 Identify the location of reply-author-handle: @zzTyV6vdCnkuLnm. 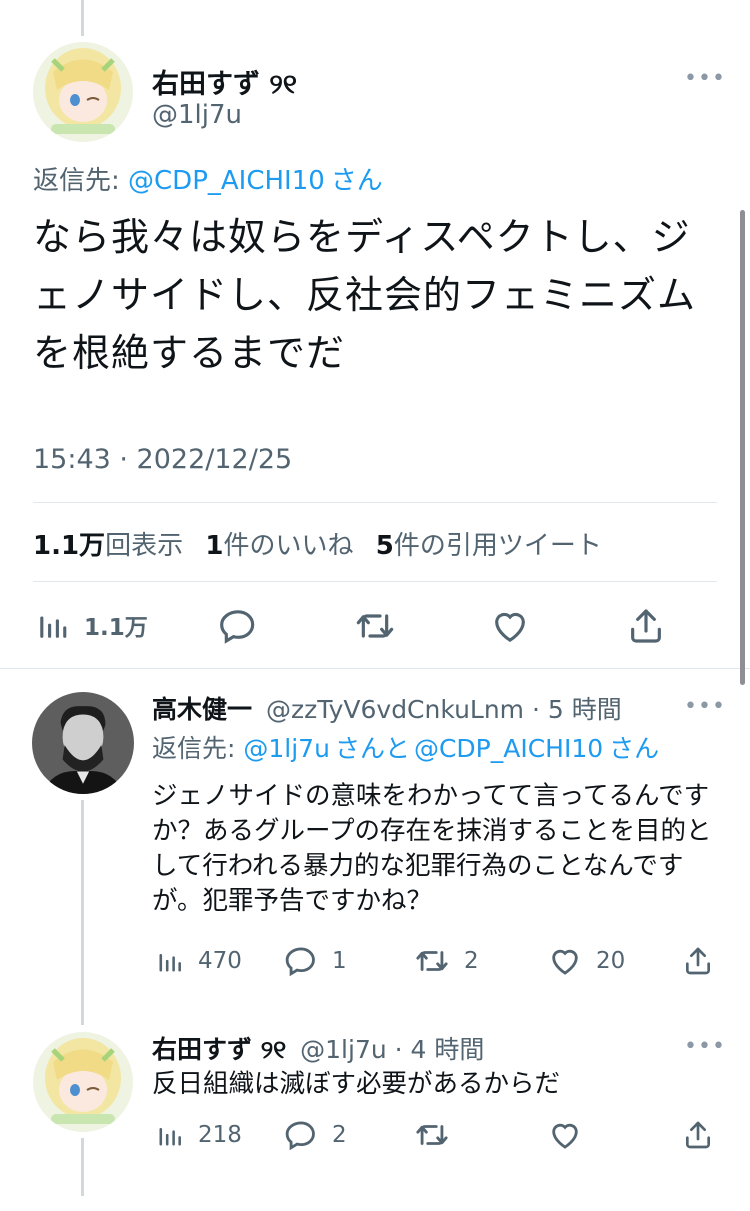
(395, 709).